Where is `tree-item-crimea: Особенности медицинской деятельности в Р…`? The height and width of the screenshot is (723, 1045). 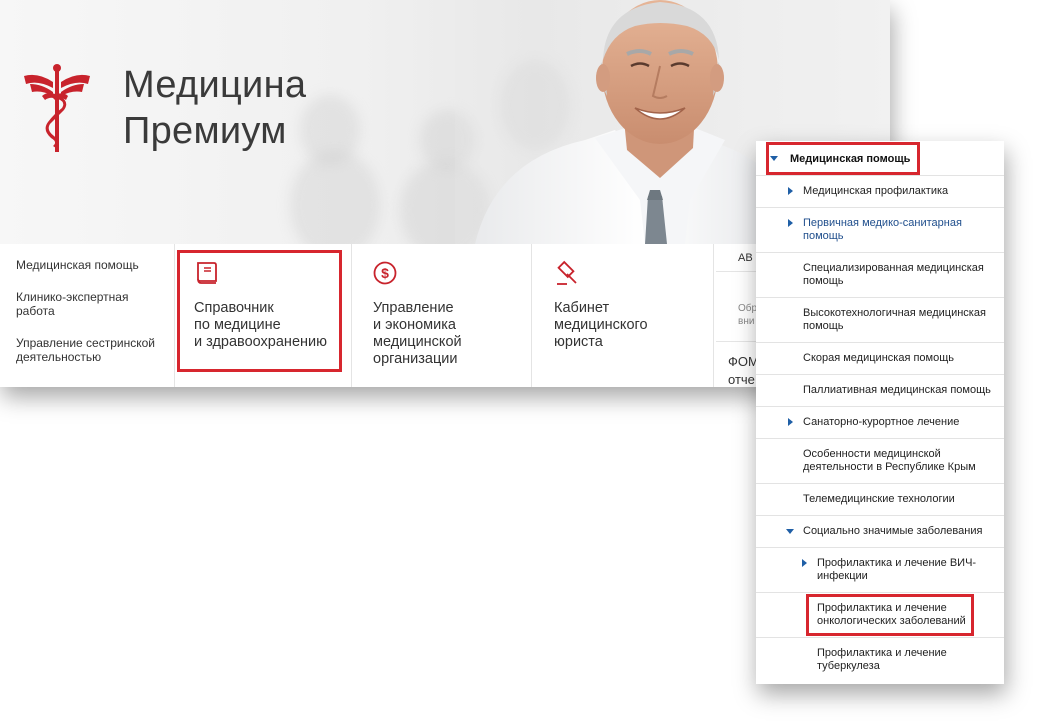
tree-item-crimea: Особенности медицинской деятельности в Р… is located at coordinates (880, 461).